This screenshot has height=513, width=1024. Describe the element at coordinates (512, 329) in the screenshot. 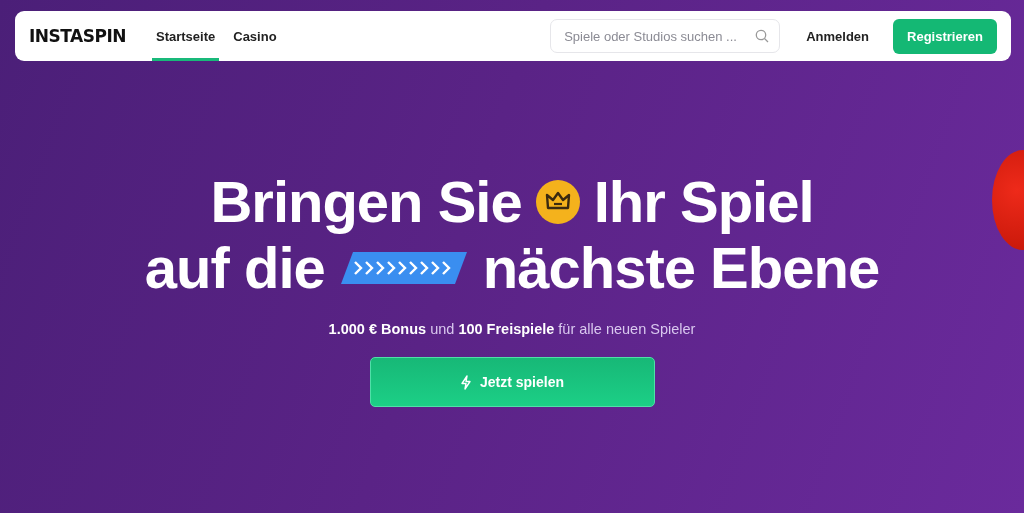

I see `bonus-text: 1.000 € Bonus und 100 Freispiele für alle neuen Spieler` at that location.